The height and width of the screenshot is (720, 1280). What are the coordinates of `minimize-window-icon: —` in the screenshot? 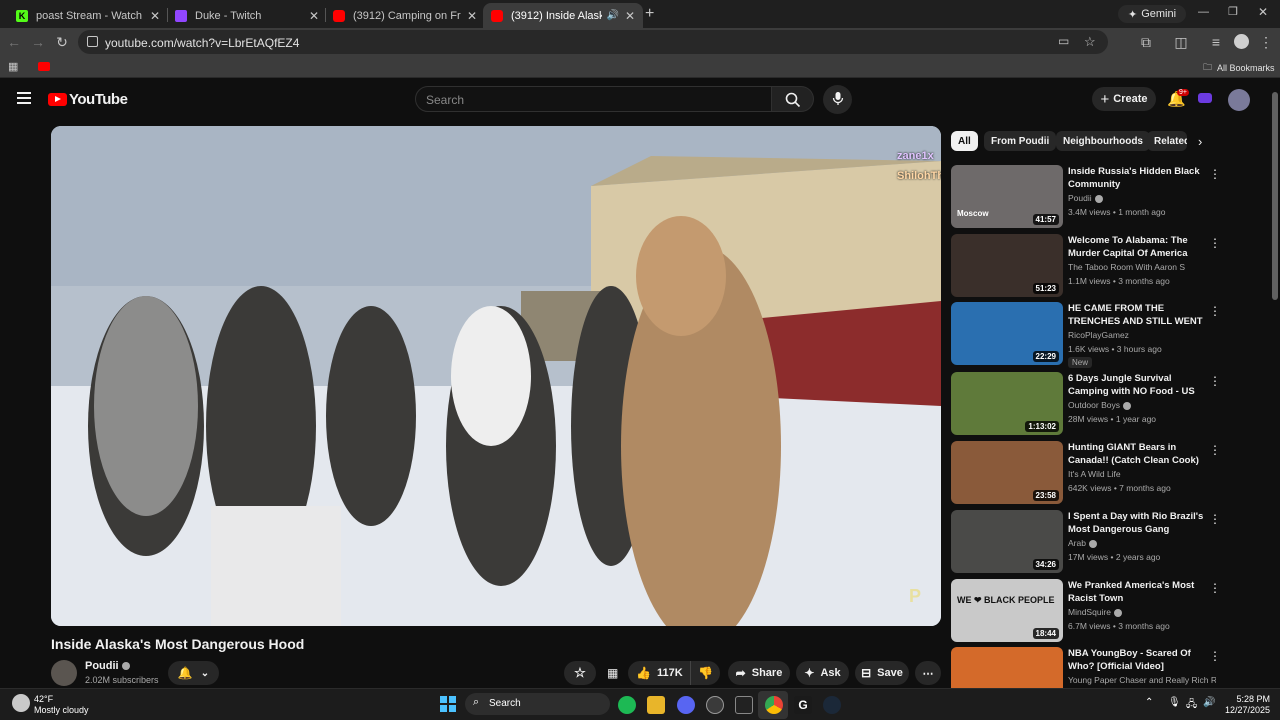 It's located at (1203, 12).